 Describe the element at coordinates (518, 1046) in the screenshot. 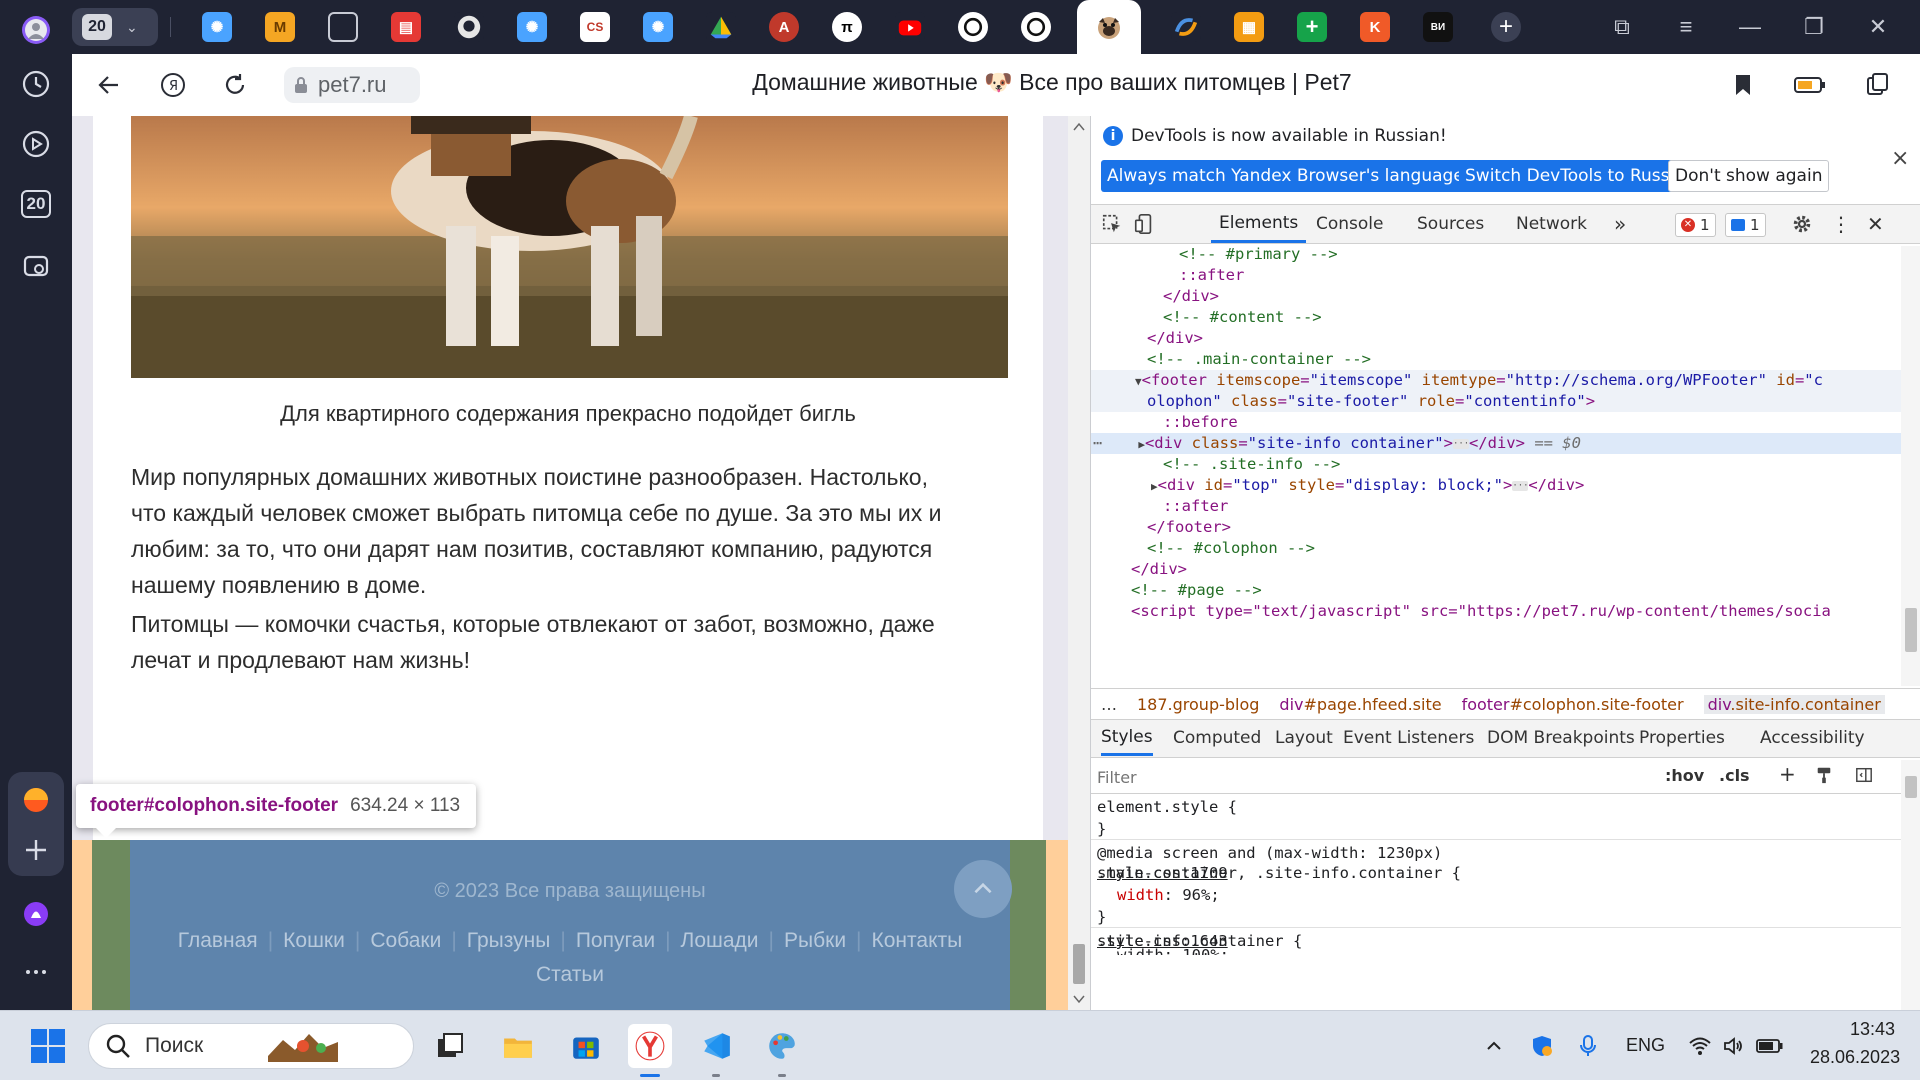

I see `taskbar-app-explorer` at that location.